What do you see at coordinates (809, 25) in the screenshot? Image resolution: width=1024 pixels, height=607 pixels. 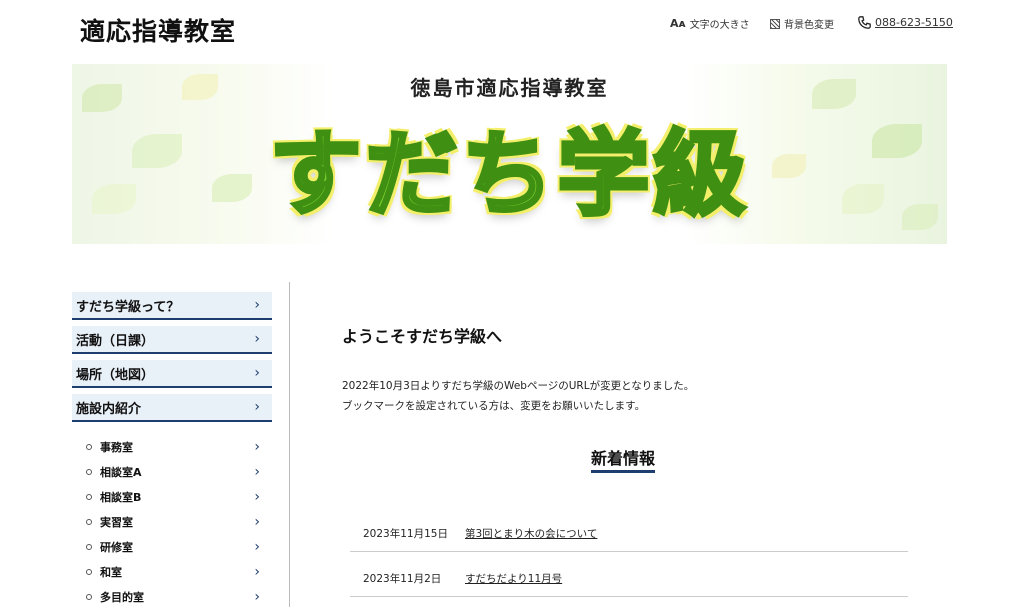 I see `bg-color-label: 背景色変更` at bounding box center [809, 25].